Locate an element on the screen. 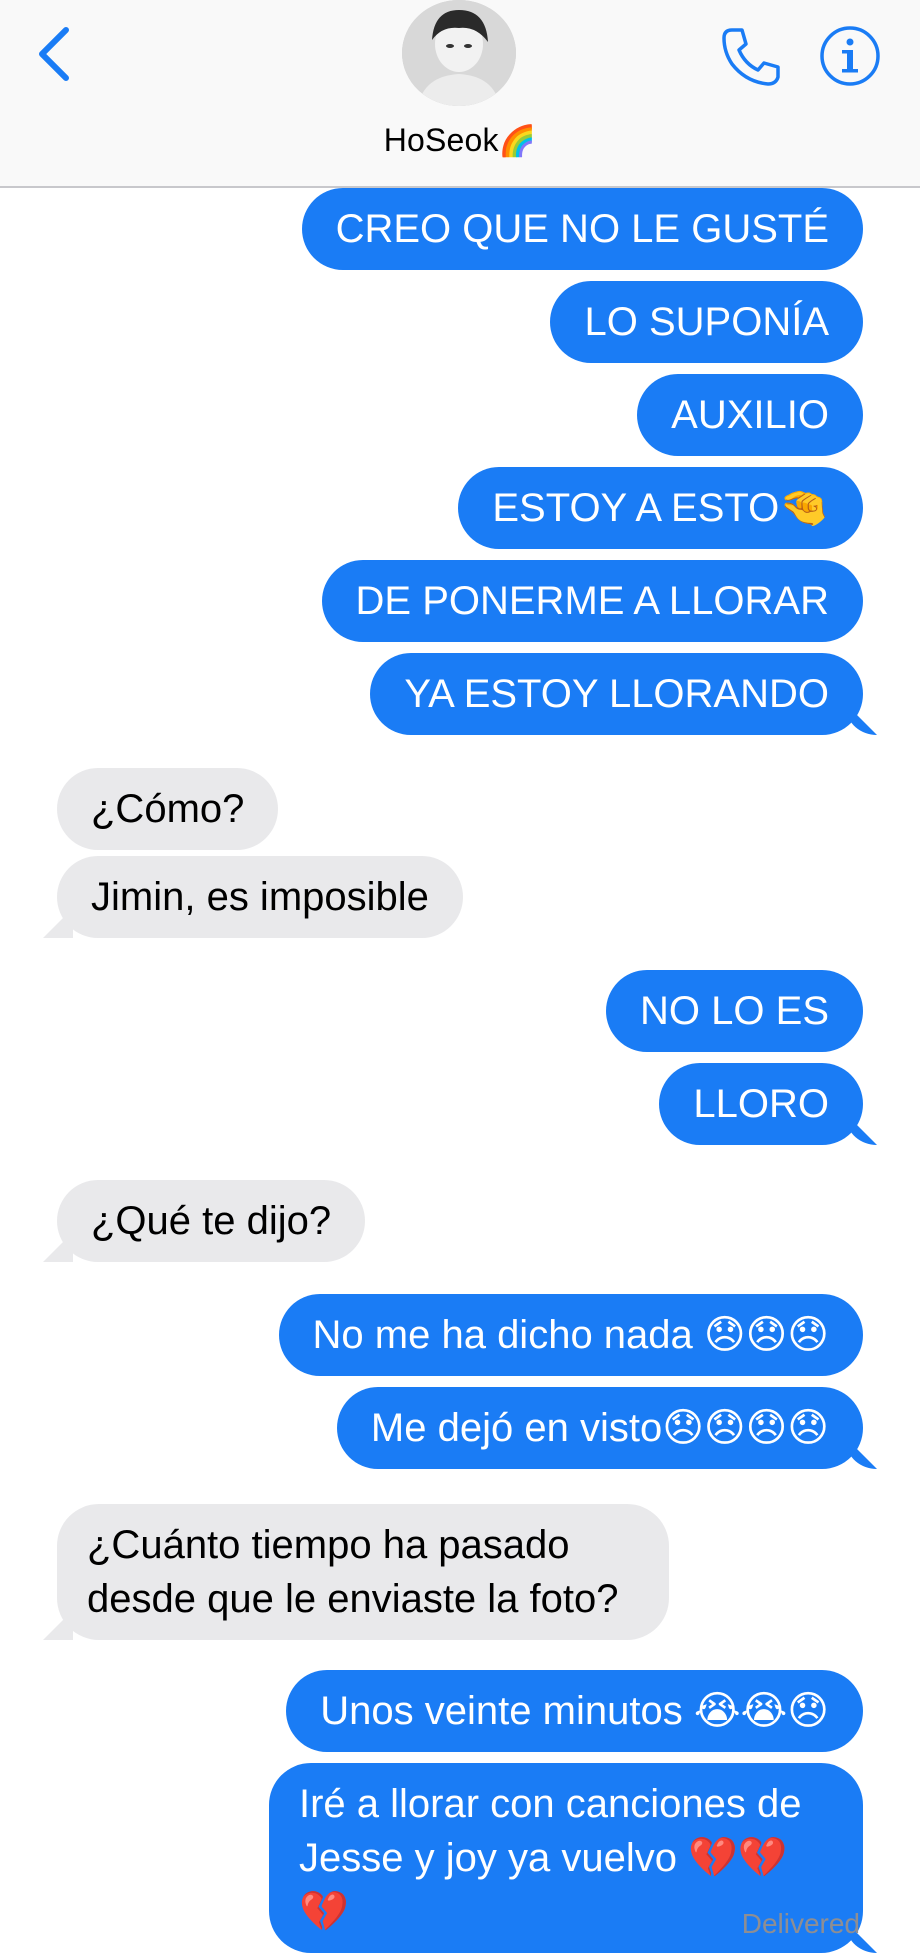 This screenshot has width=920, height=1953. phone-icon is located at coordinates (751, 57).